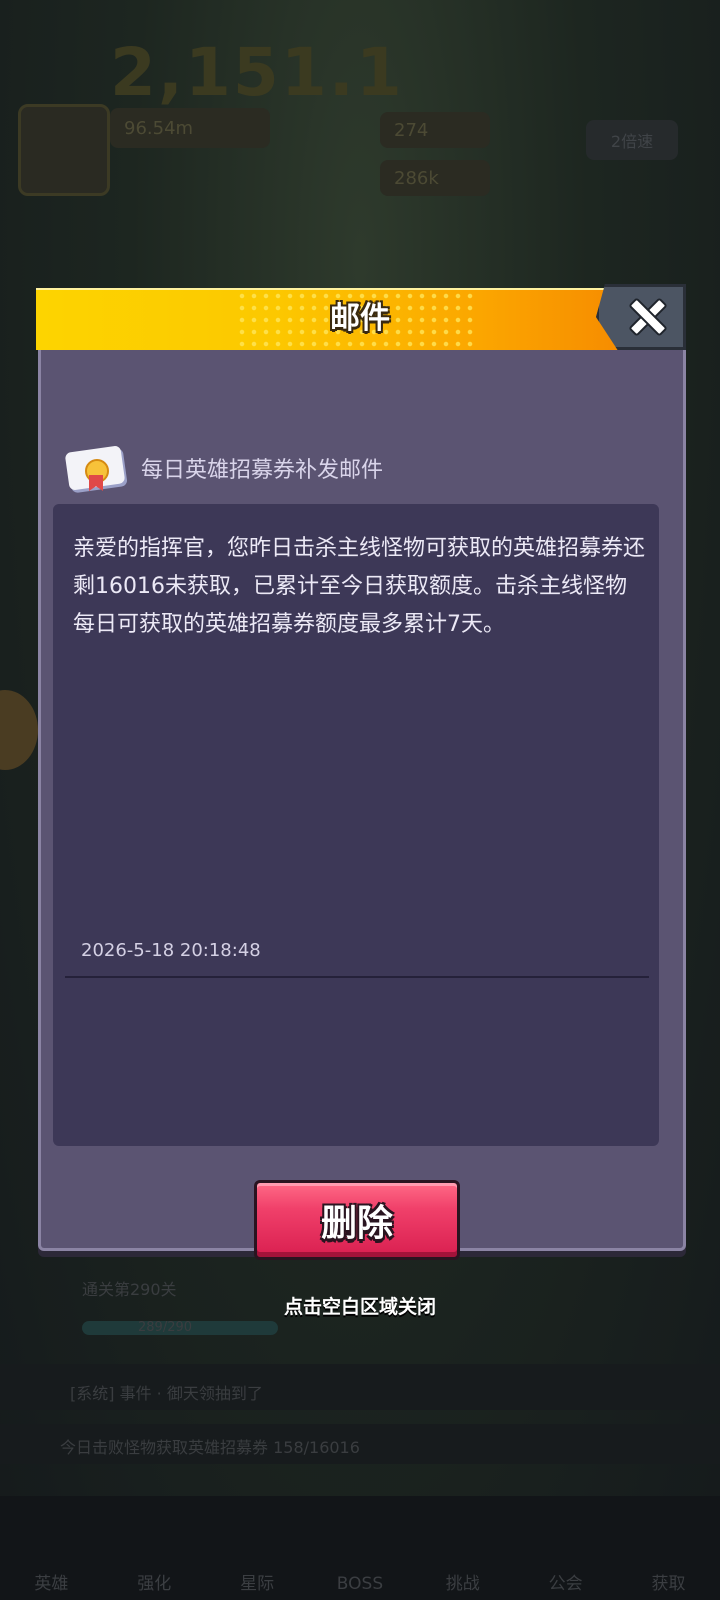 This screenshot has width=720, height=1600. Describe the element at coordinates (357, 977) in the screenshot. I see `content-divider` at that location.